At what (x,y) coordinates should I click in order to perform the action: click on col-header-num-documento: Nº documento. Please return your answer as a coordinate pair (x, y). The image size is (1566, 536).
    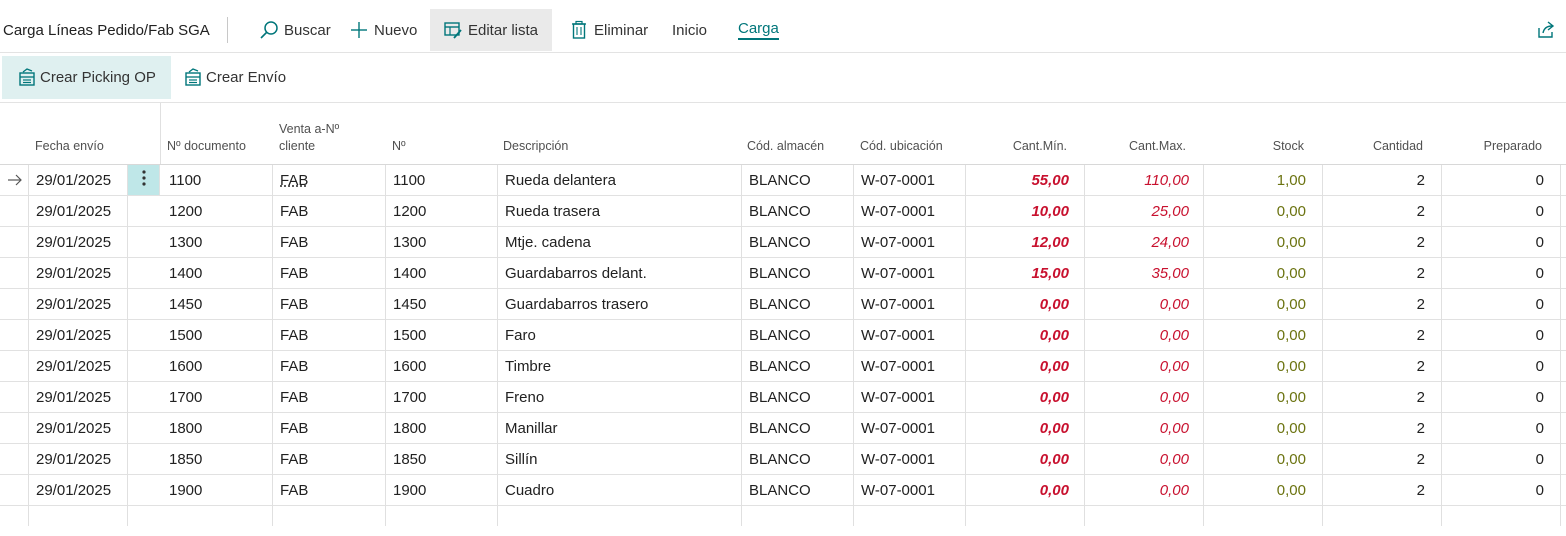
    Looking at the image, I should click on (206, 146).